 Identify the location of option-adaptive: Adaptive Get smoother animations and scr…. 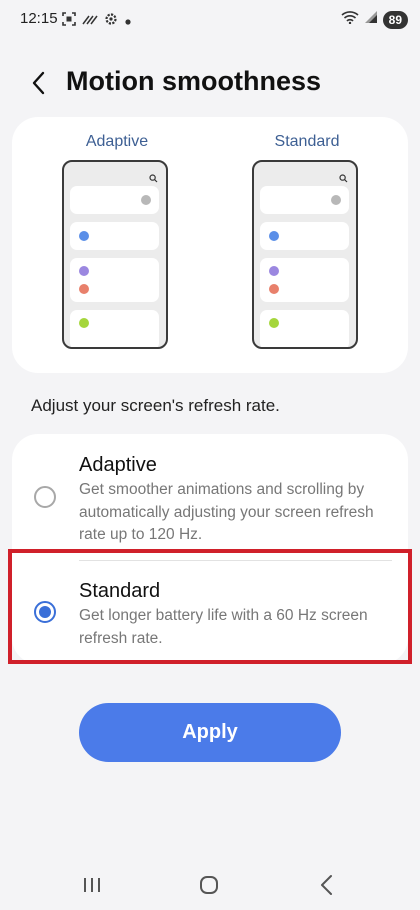
(210, 497).